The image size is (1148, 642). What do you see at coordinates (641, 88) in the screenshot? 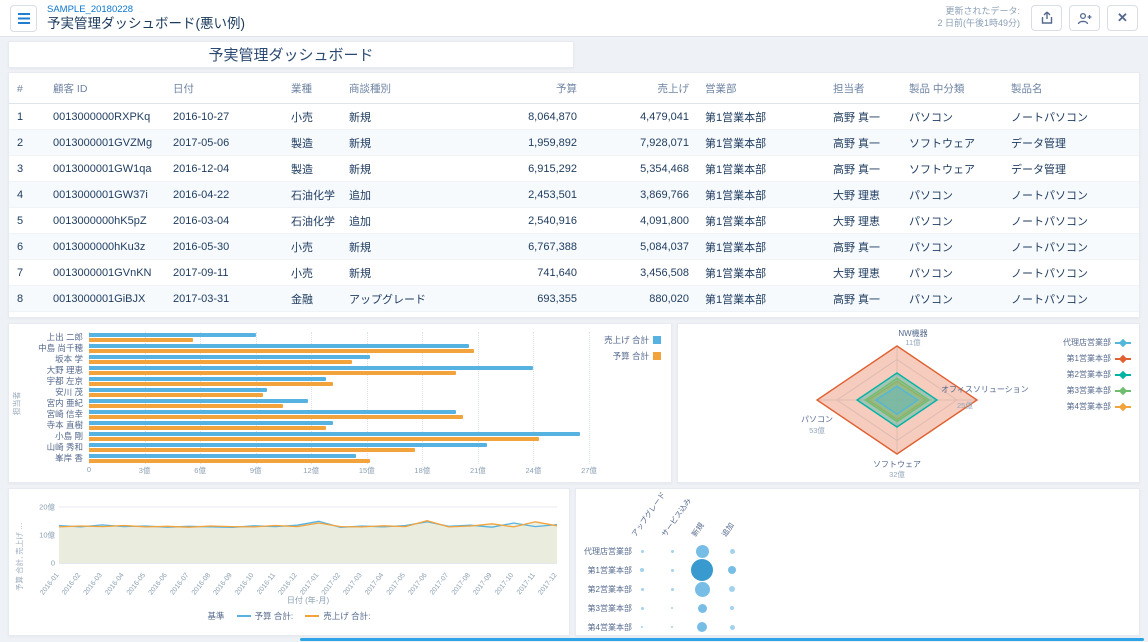
I see `column-header: 売上げ` at bounding box center [641, 88].